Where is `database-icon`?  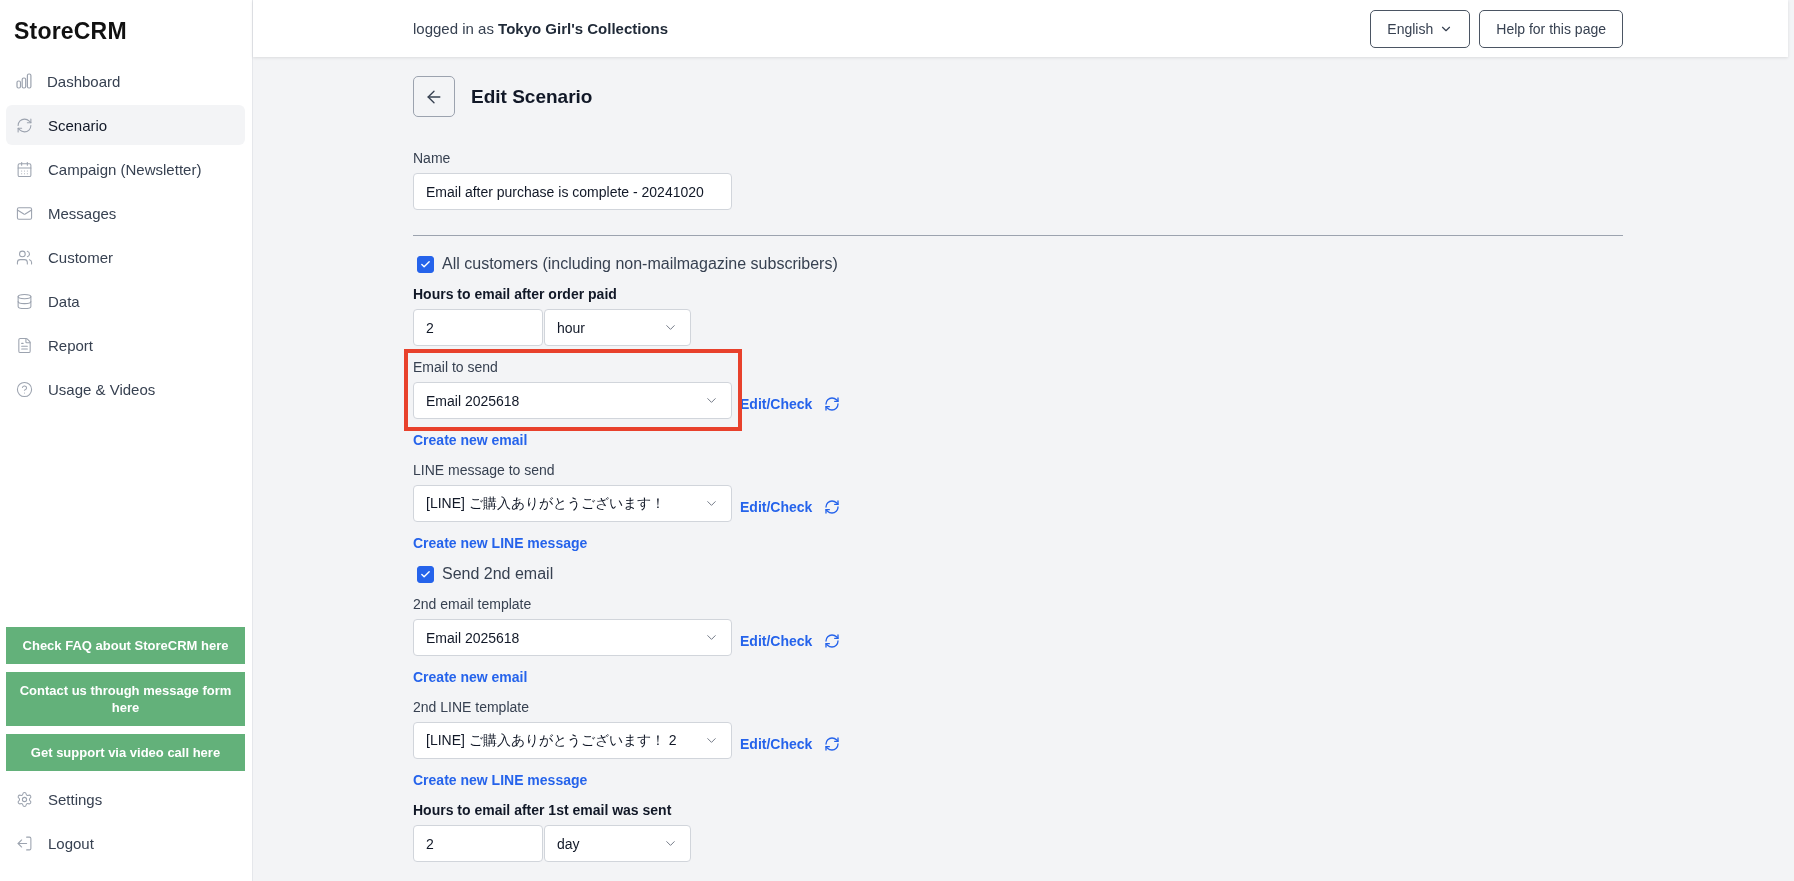 database-icon is located at coordinates (24, 301).